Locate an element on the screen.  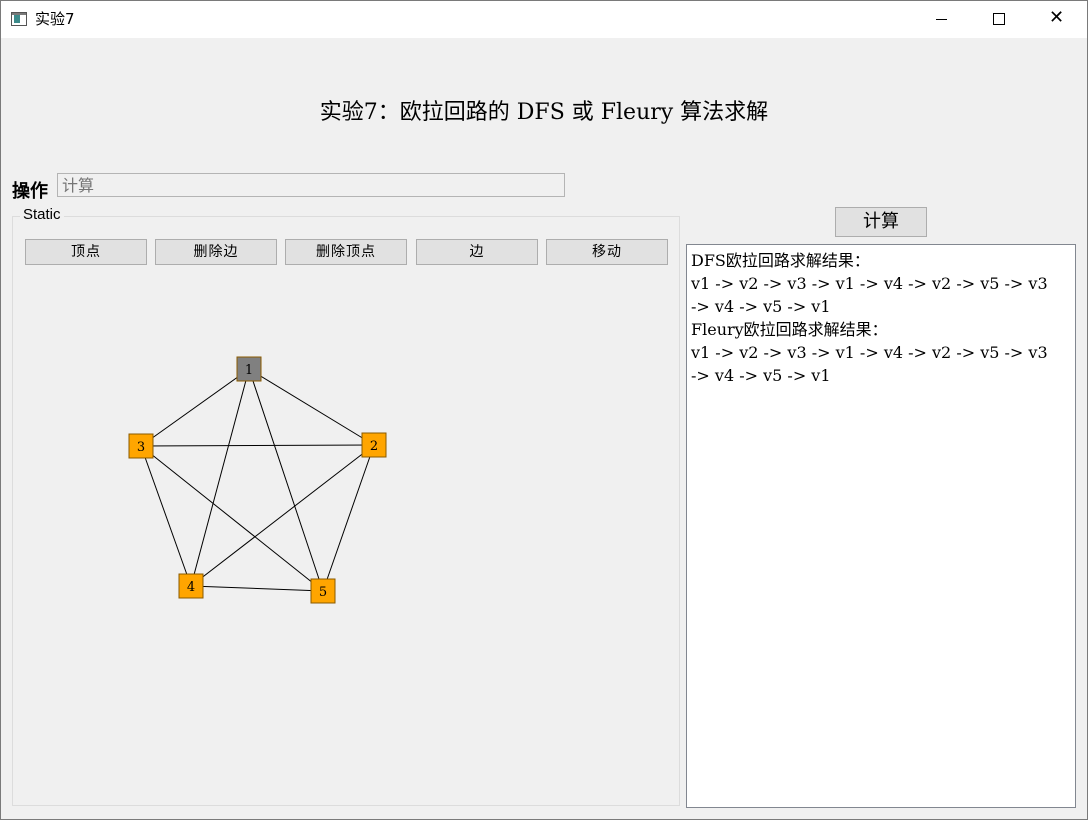
graph-vertex-4: 4 is located at coordinates (191, 586).